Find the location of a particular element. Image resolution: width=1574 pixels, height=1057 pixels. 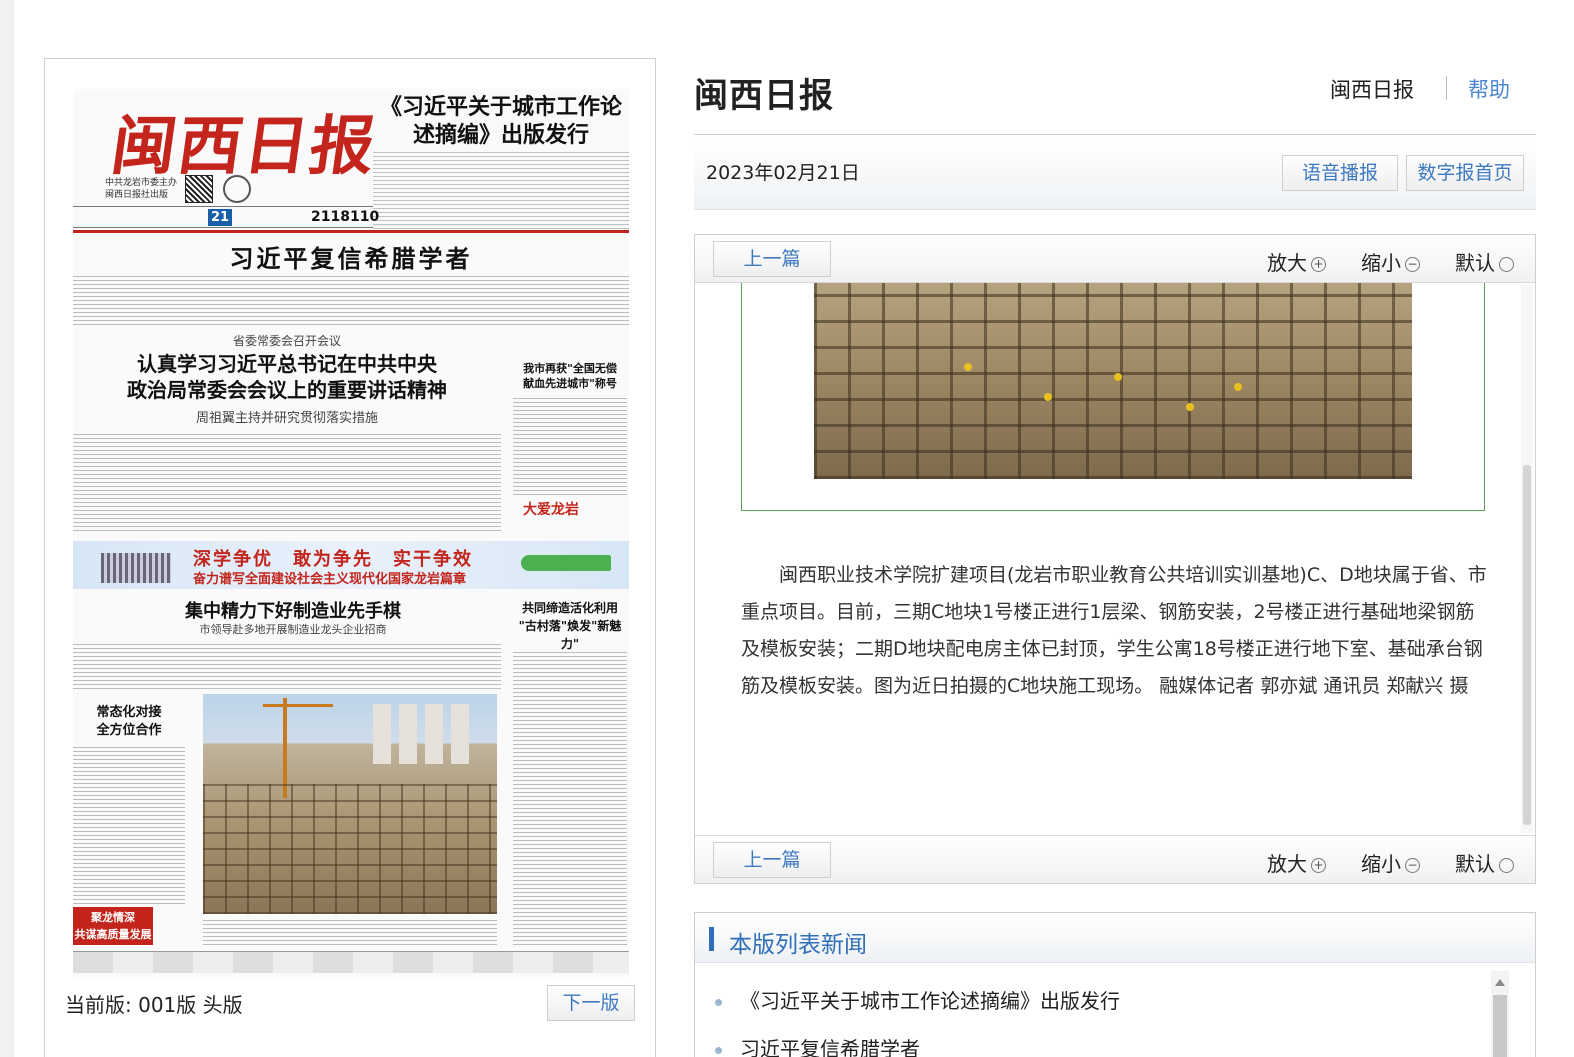

headline-2: 认真学习习近平总书记在中共中央 政治局常委会会议上的重要讲话精神 is located at coordinates (287, 377).